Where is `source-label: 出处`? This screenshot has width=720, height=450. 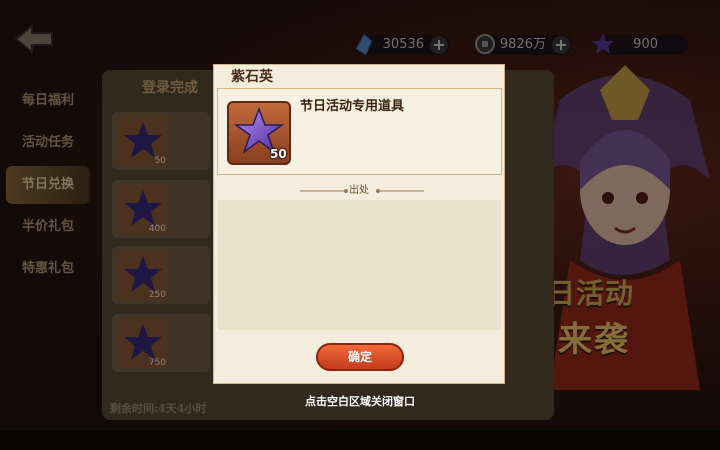
source-label: 出处 is located at coordinates (359, 190).